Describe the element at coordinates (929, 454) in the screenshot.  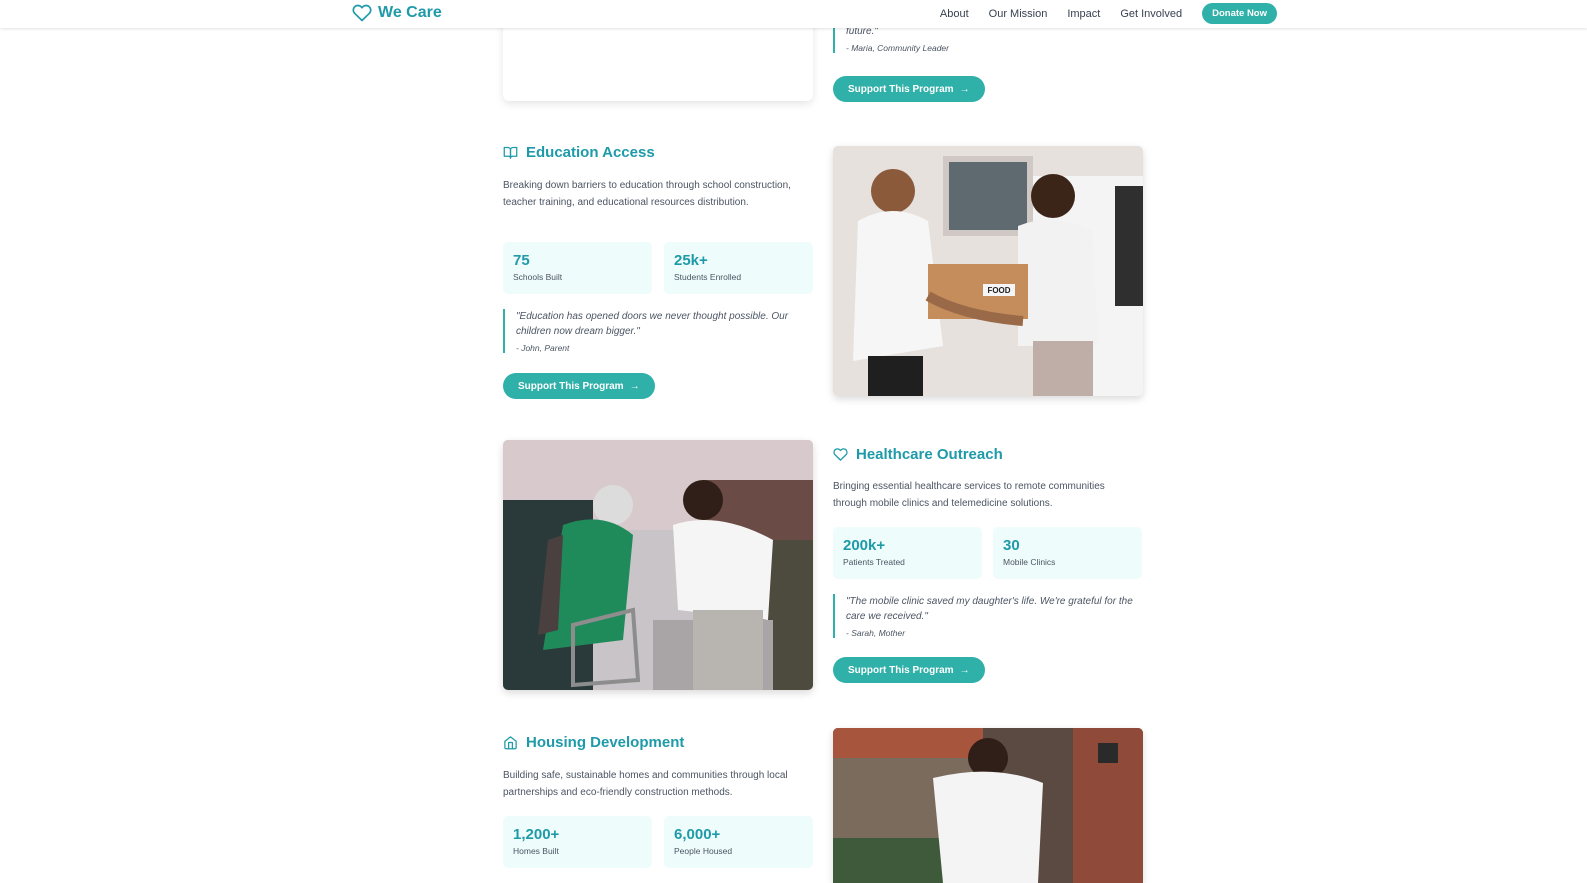
I see `program-title: Healthcare Outreach` at that location.